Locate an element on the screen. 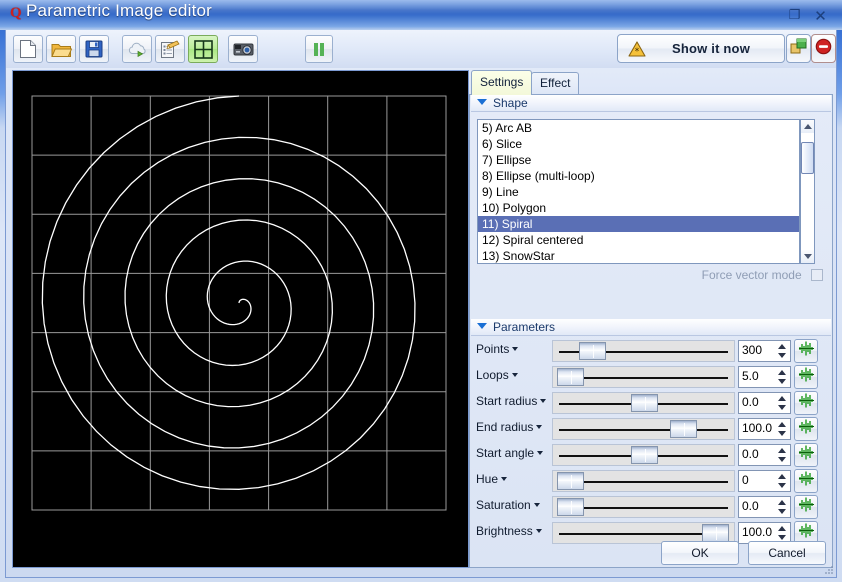 The width and height of the screenshot is (842, 582). pause-button is located at coordinates (319, 49).